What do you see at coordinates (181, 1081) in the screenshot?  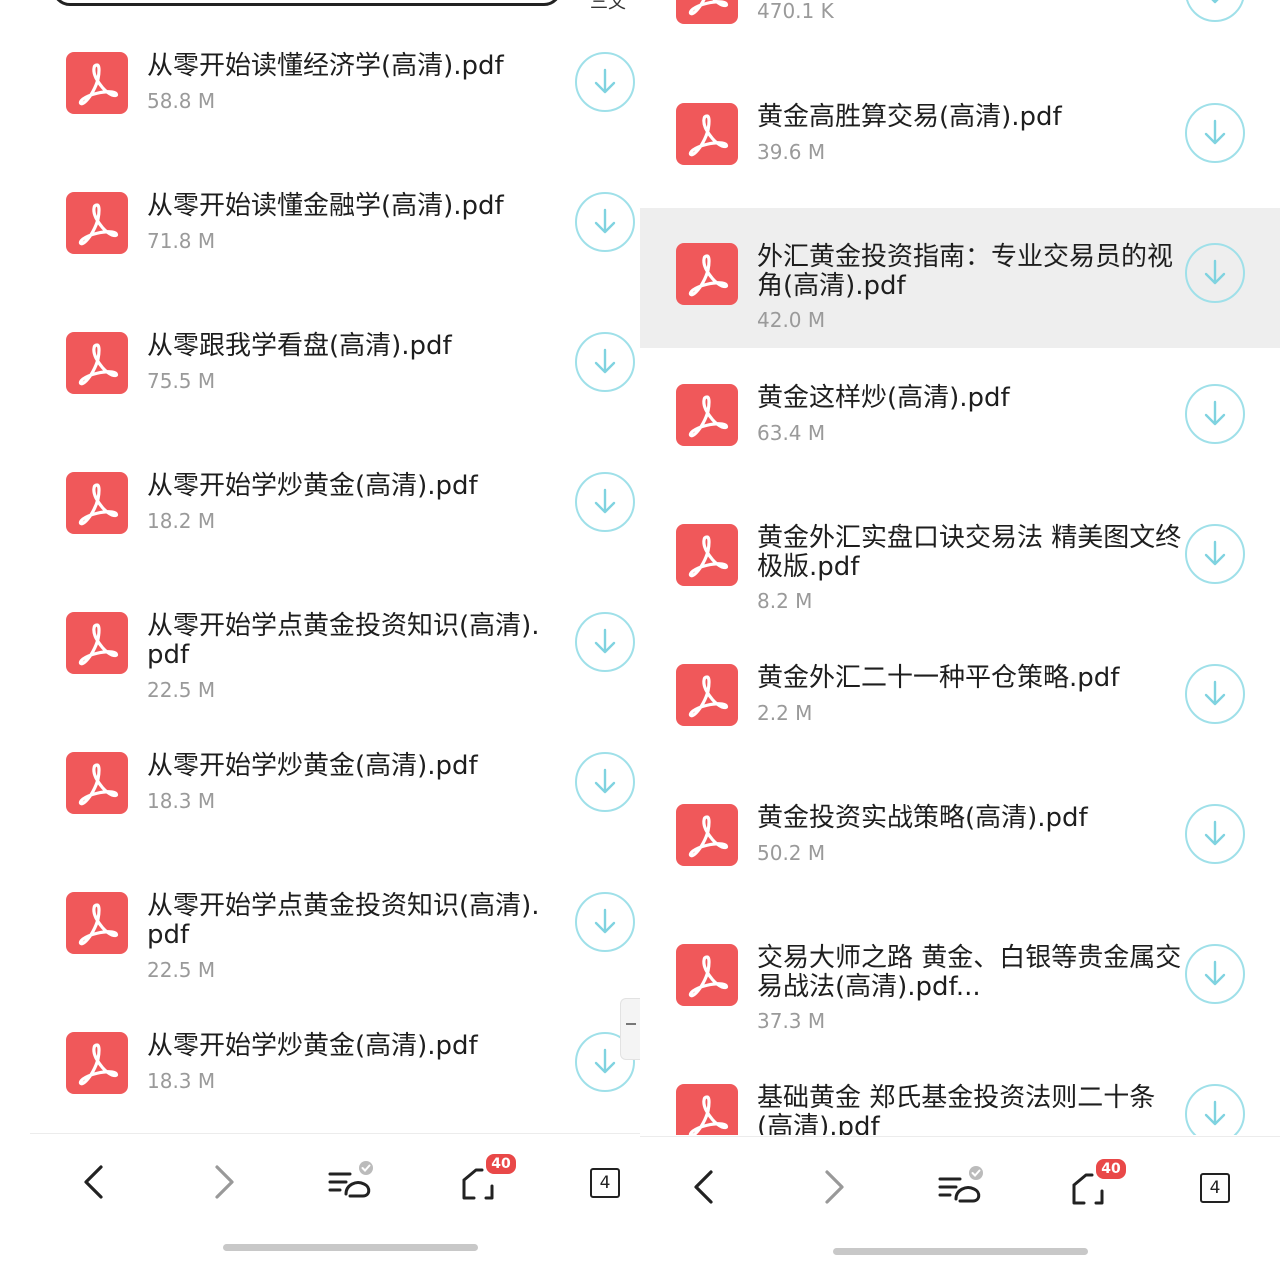 I see `file-size: 18.3 M` at bounding box center [181, 1081].